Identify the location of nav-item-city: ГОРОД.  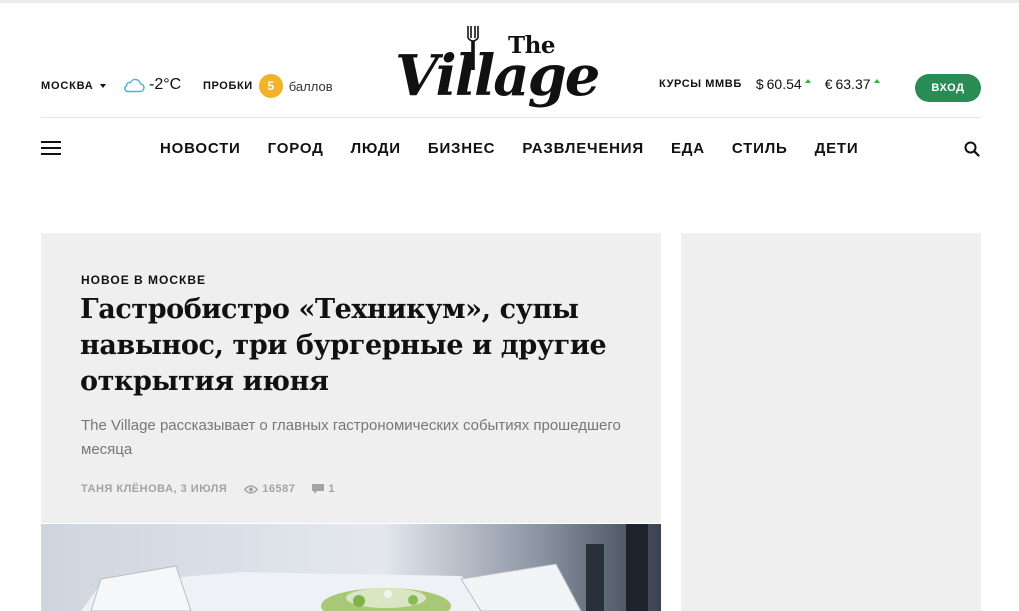
(296, 148).